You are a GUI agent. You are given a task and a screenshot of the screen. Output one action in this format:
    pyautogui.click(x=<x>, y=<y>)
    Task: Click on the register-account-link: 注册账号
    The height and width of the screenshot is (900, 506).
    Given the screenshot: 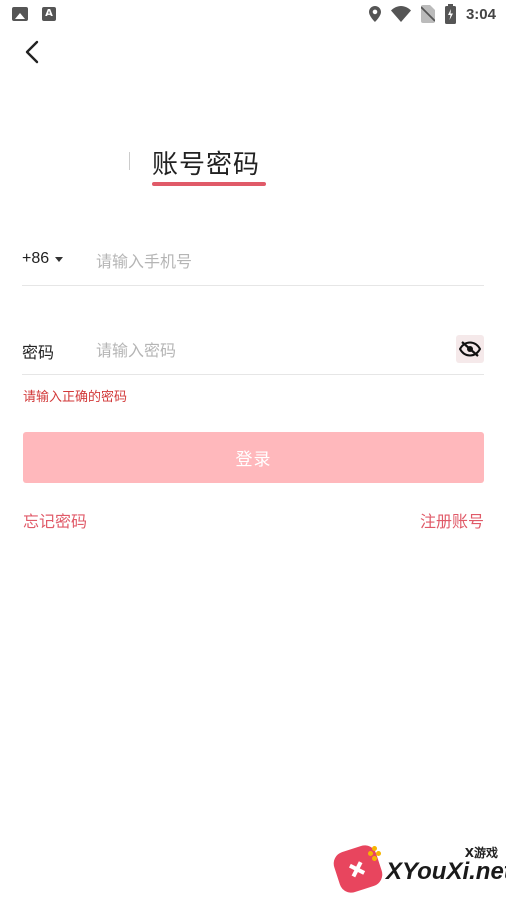 What is the action you would take?
    pyautogui.click(x=452, y=520)
    